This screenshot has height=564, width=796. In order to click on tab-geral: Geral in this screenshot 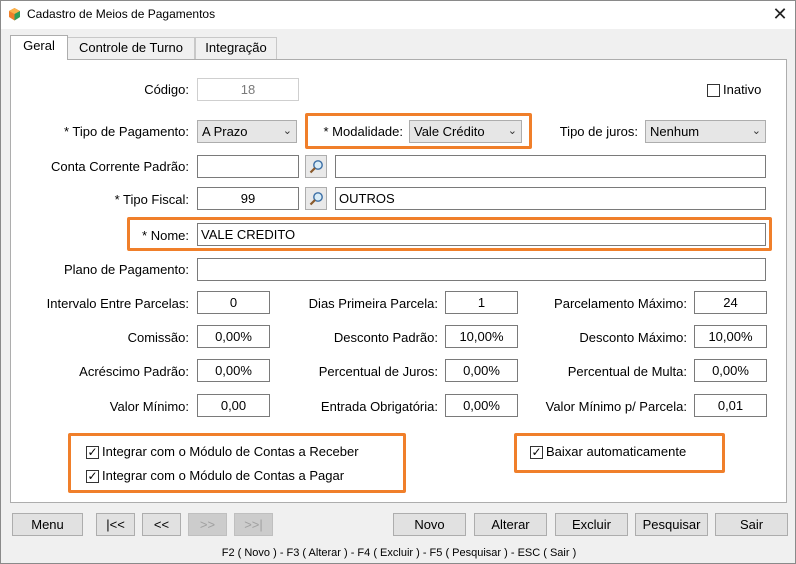, I will do `click(39, 47)`.